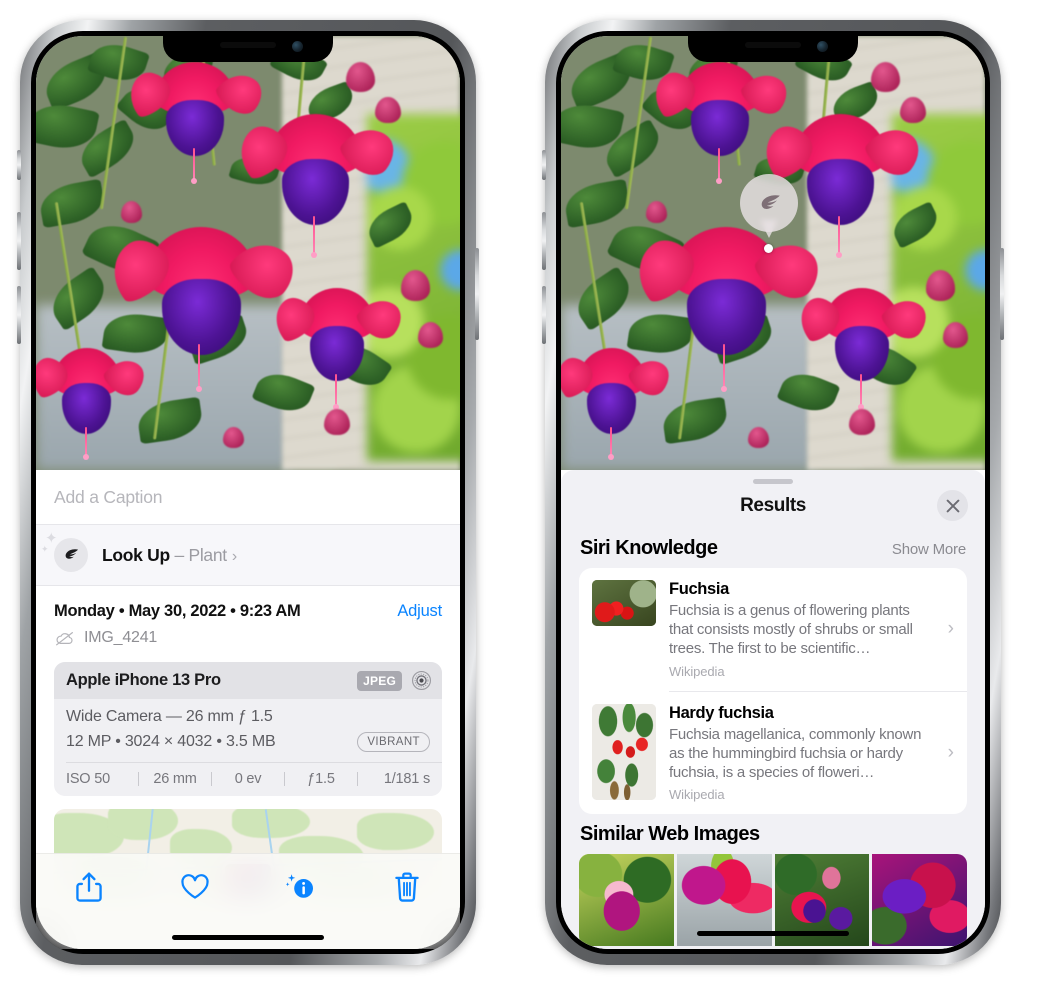  I want to click on metadata-header: Monday • May 30, 2022 • 9:23 AM Adjust, so click(248, 603).